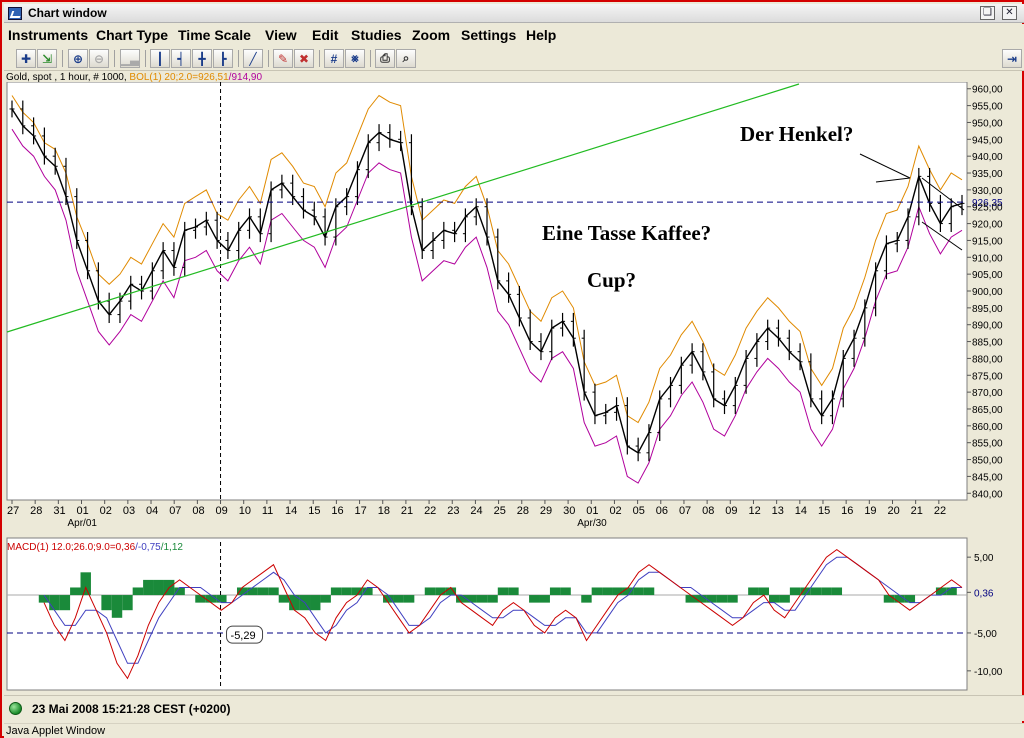  Describe the element at coordinates (175, 511) in the screenshot. I see `price-x-tick-label: 07` at that location.